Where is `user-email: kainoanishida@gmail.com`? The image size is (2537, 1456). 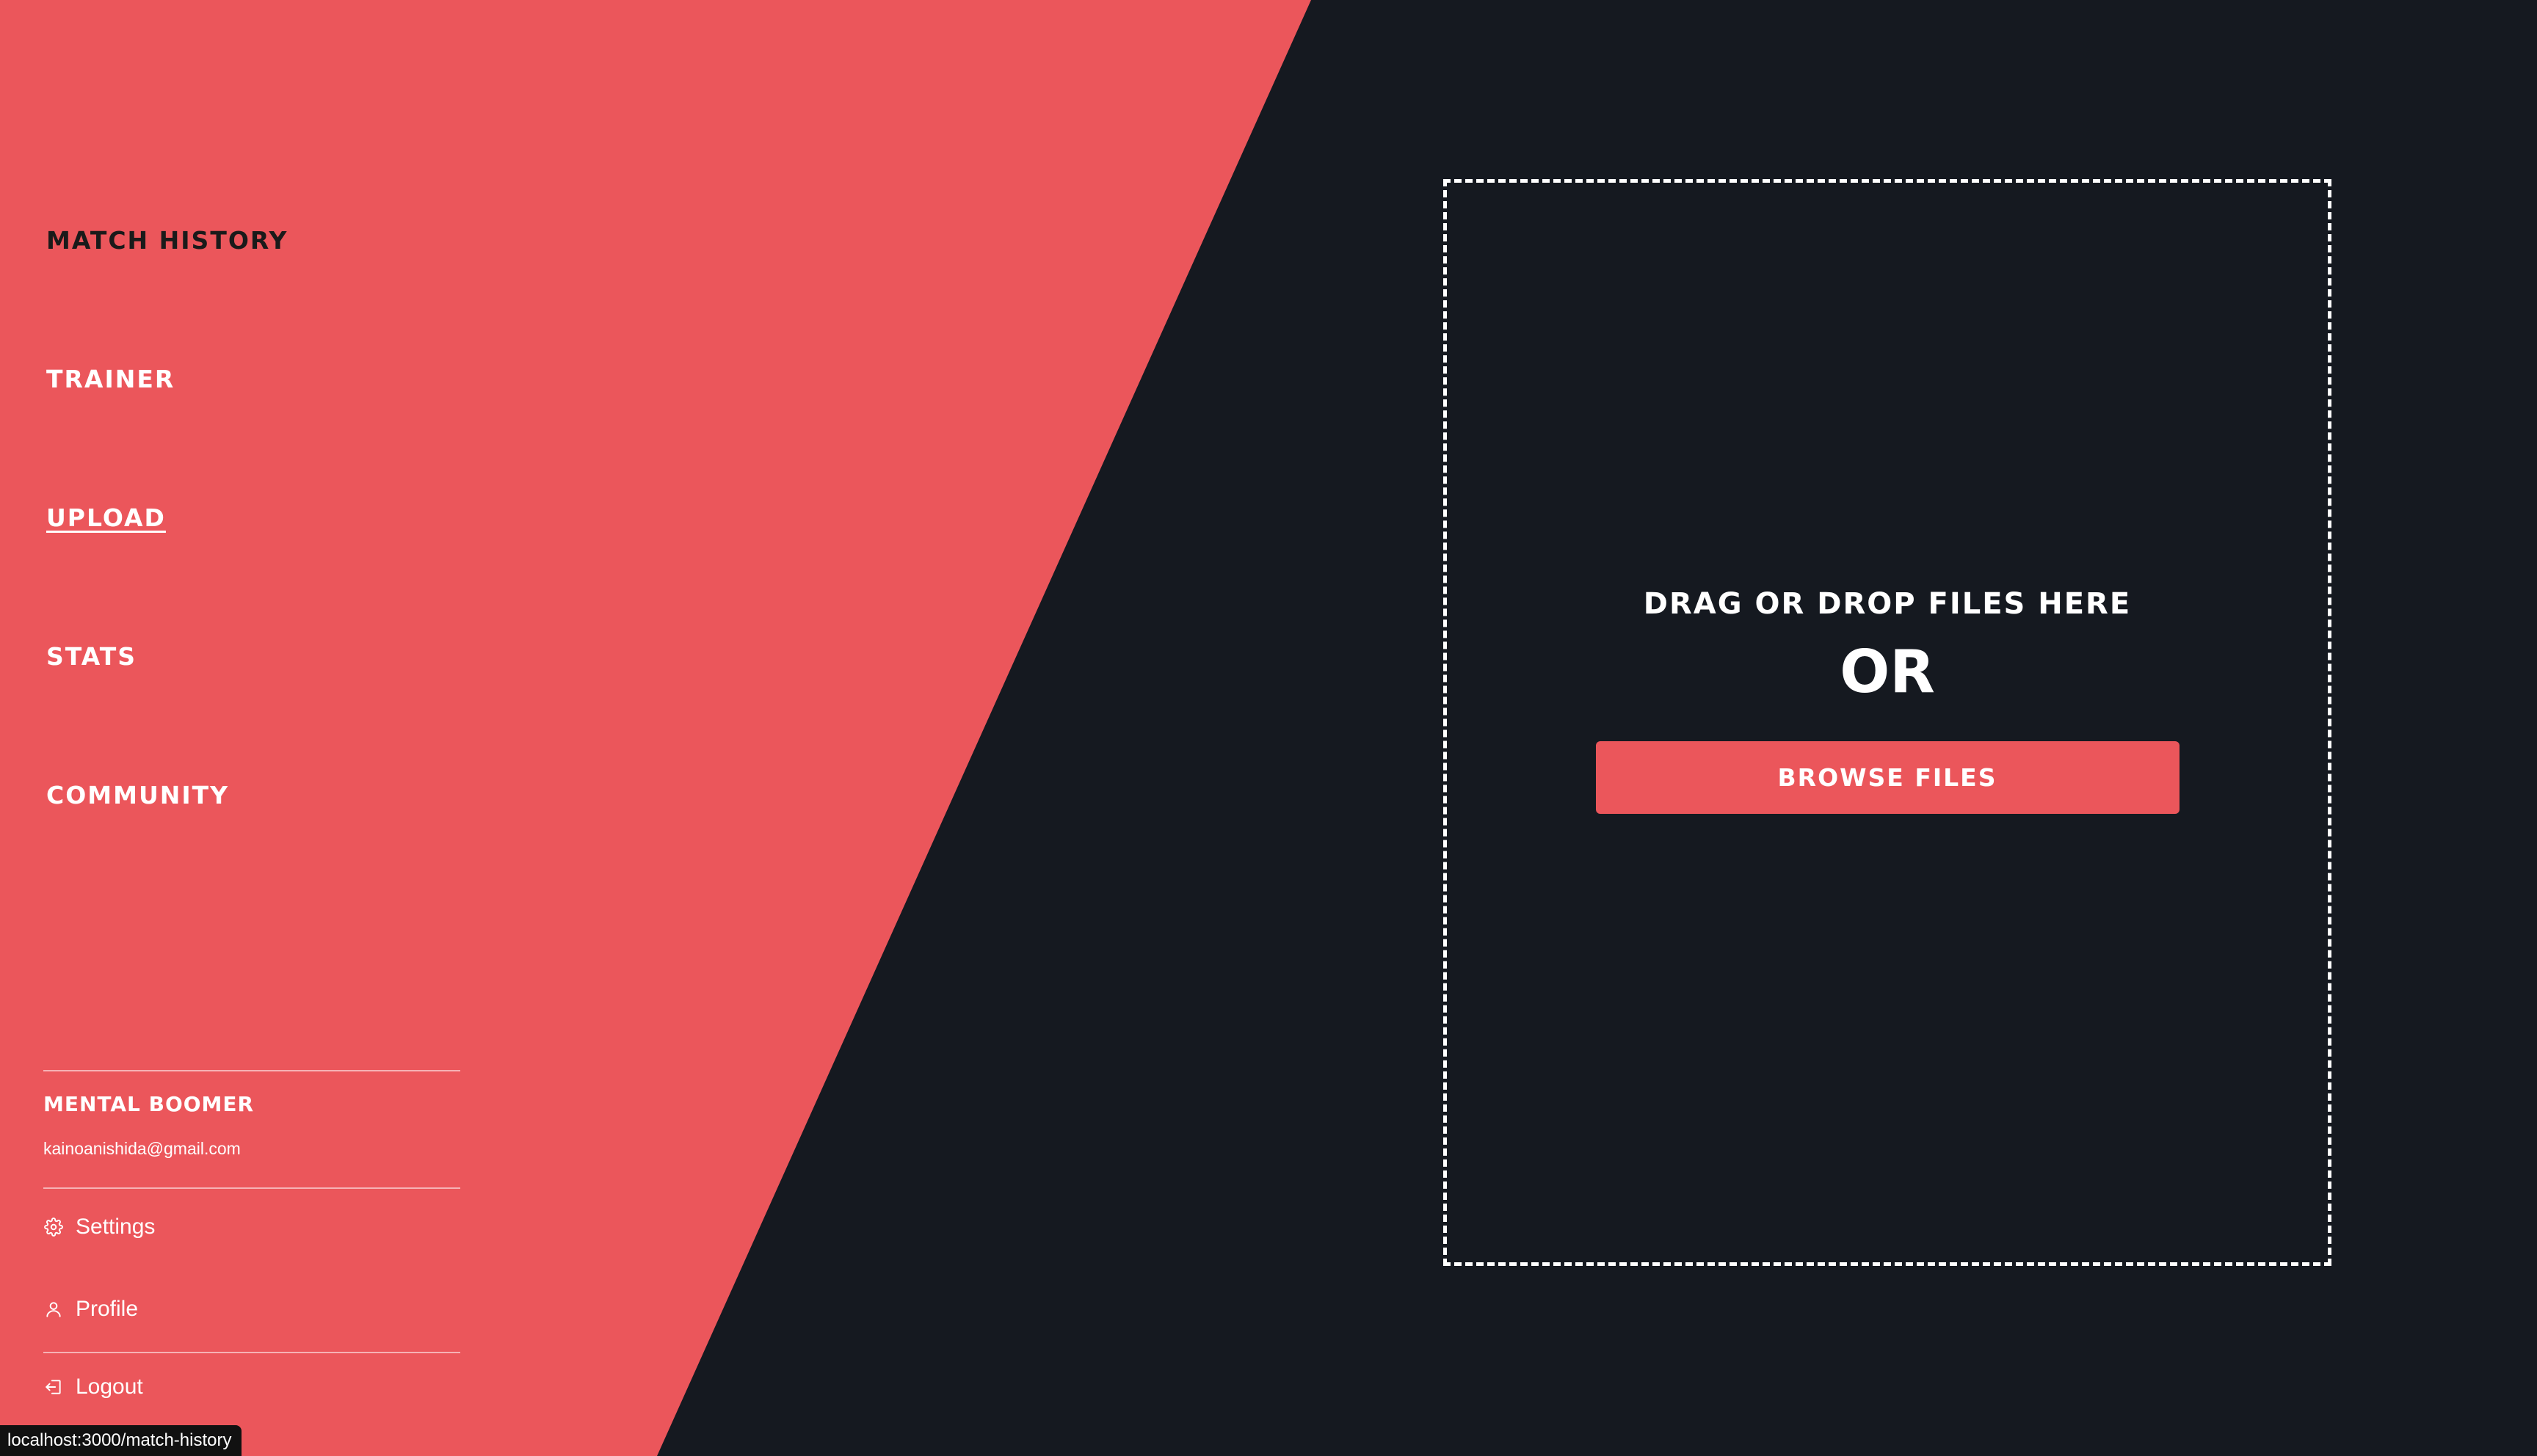
user-email: kainoanishida@gmail.com is located at coordinates (142, 1149).